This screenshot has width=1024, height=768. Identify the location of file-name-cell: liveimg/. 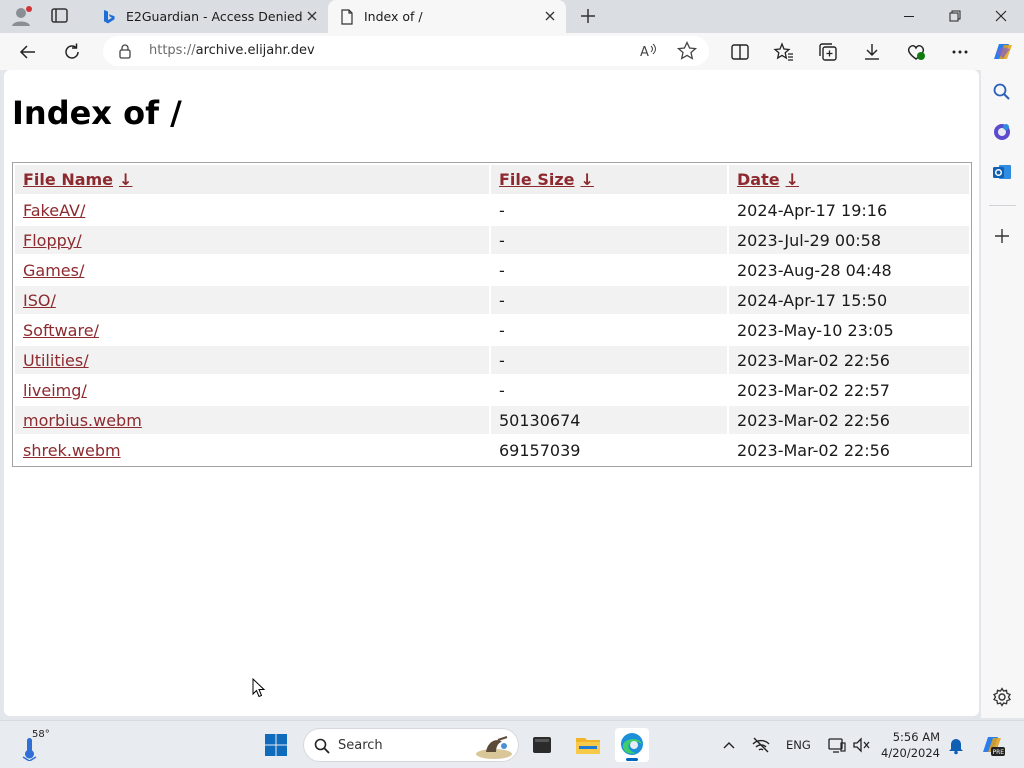
(252, 390).